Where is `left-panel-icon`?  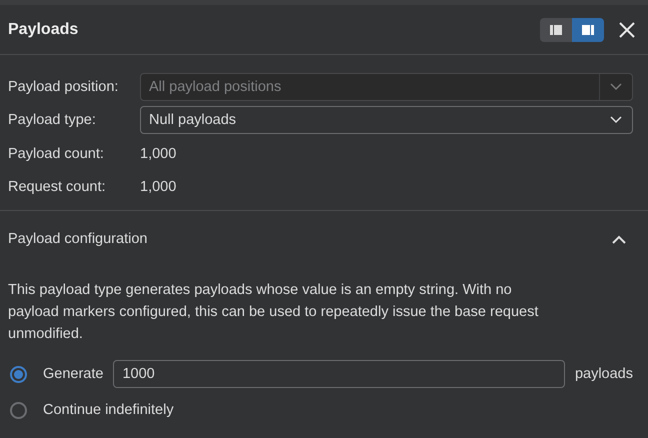 left-panel-icon is located at coordinates (556, 30).